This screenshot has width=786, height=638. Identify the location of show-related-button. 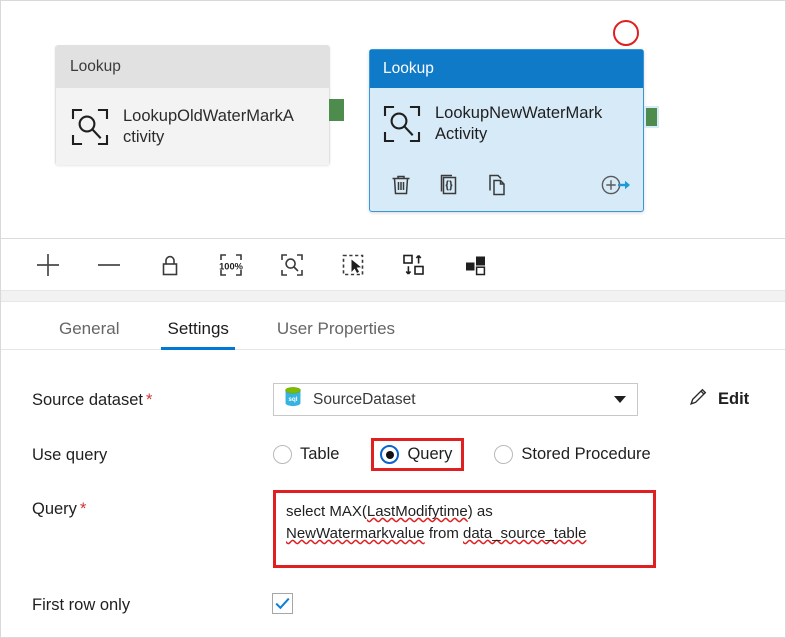
(475, 265).